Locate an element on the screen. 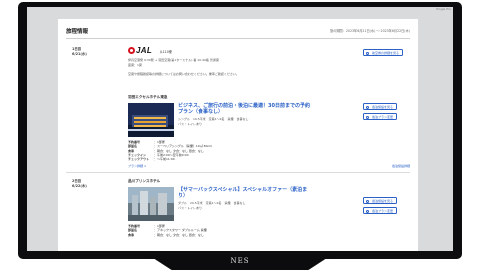 Image resolution: width=480 pixels, height=270 pixels. room-meta: ダブル 20.5平米 定員1〜2名 禁煙 食事なし is located at coordinates (212, 203).